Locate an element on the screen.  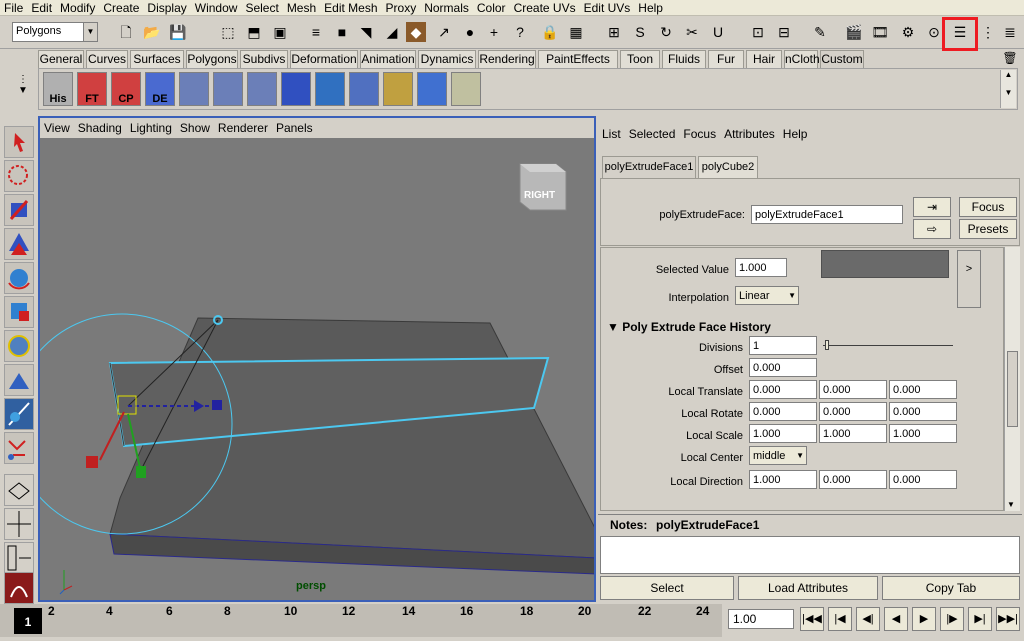
ae-scrollbar: ▼ is located at coordinates (1012, 379).